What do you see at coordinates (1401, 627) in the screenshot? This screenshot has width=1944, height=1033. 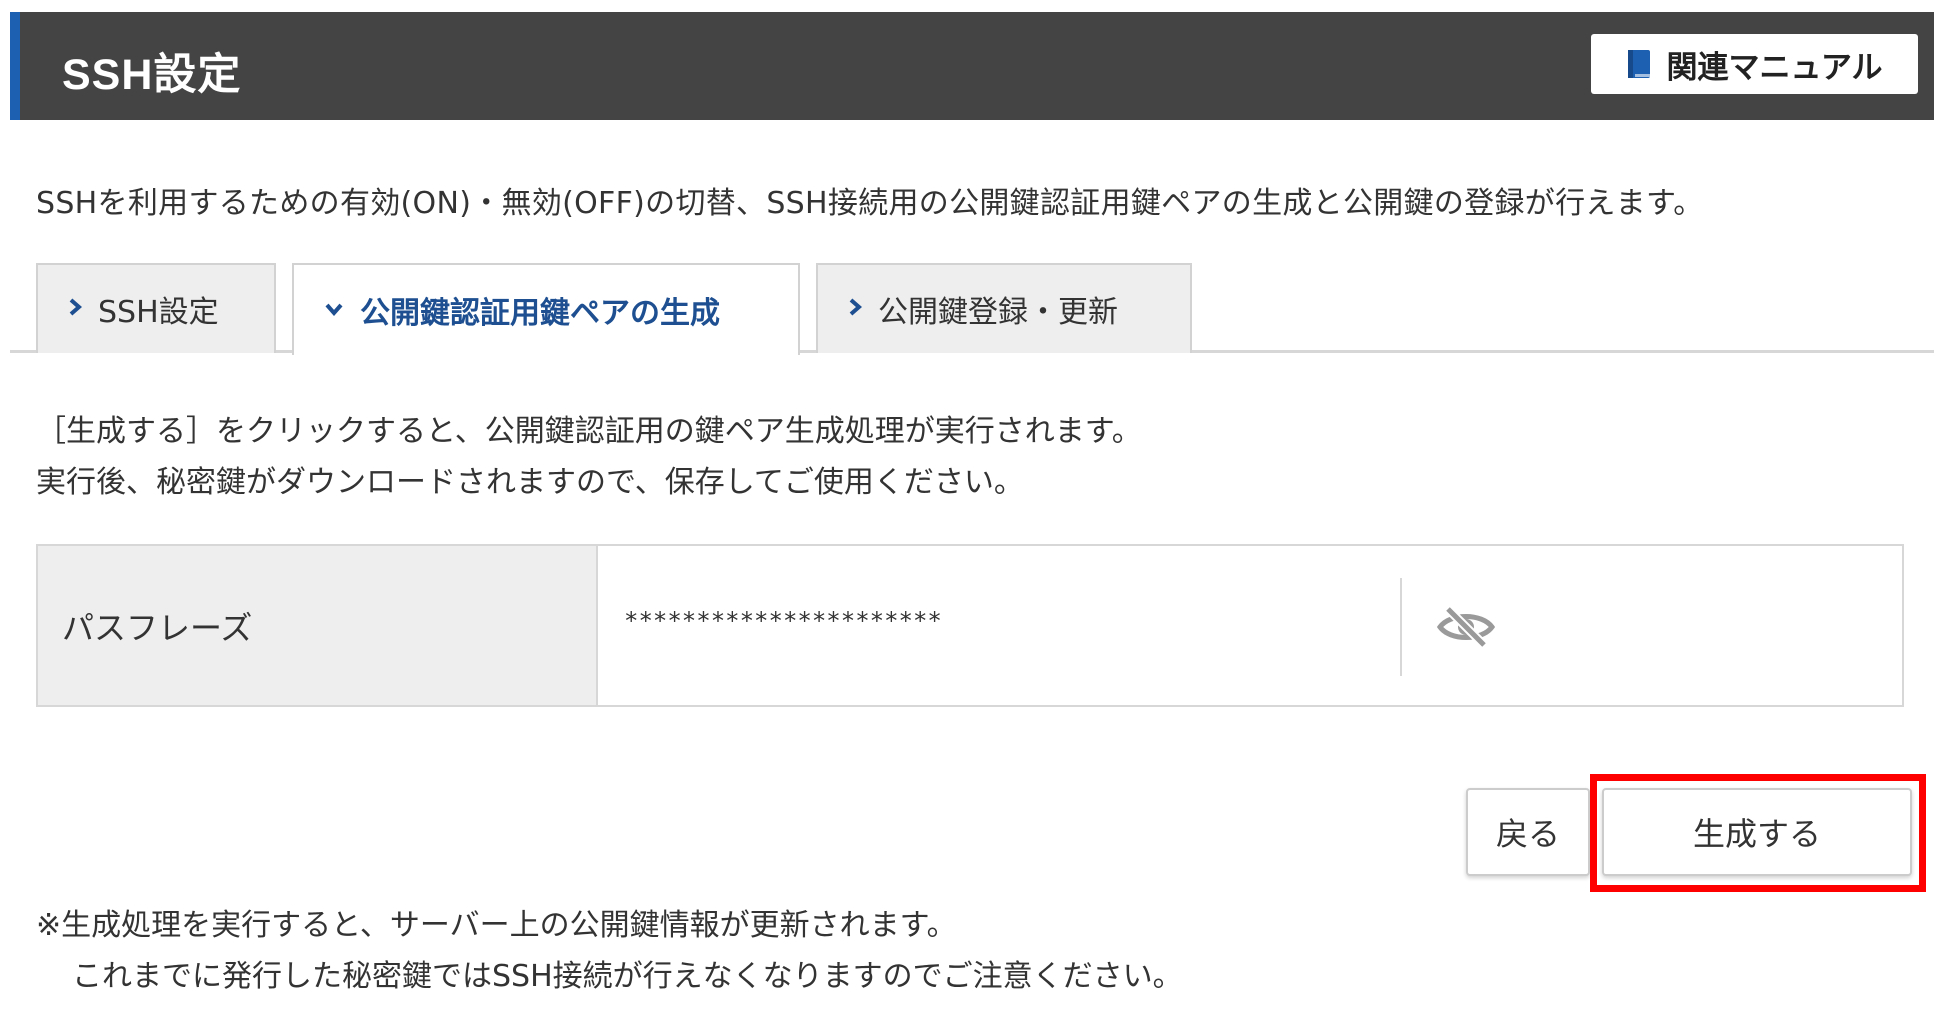 I see `input-divider` at bounding box center [1401, 627].